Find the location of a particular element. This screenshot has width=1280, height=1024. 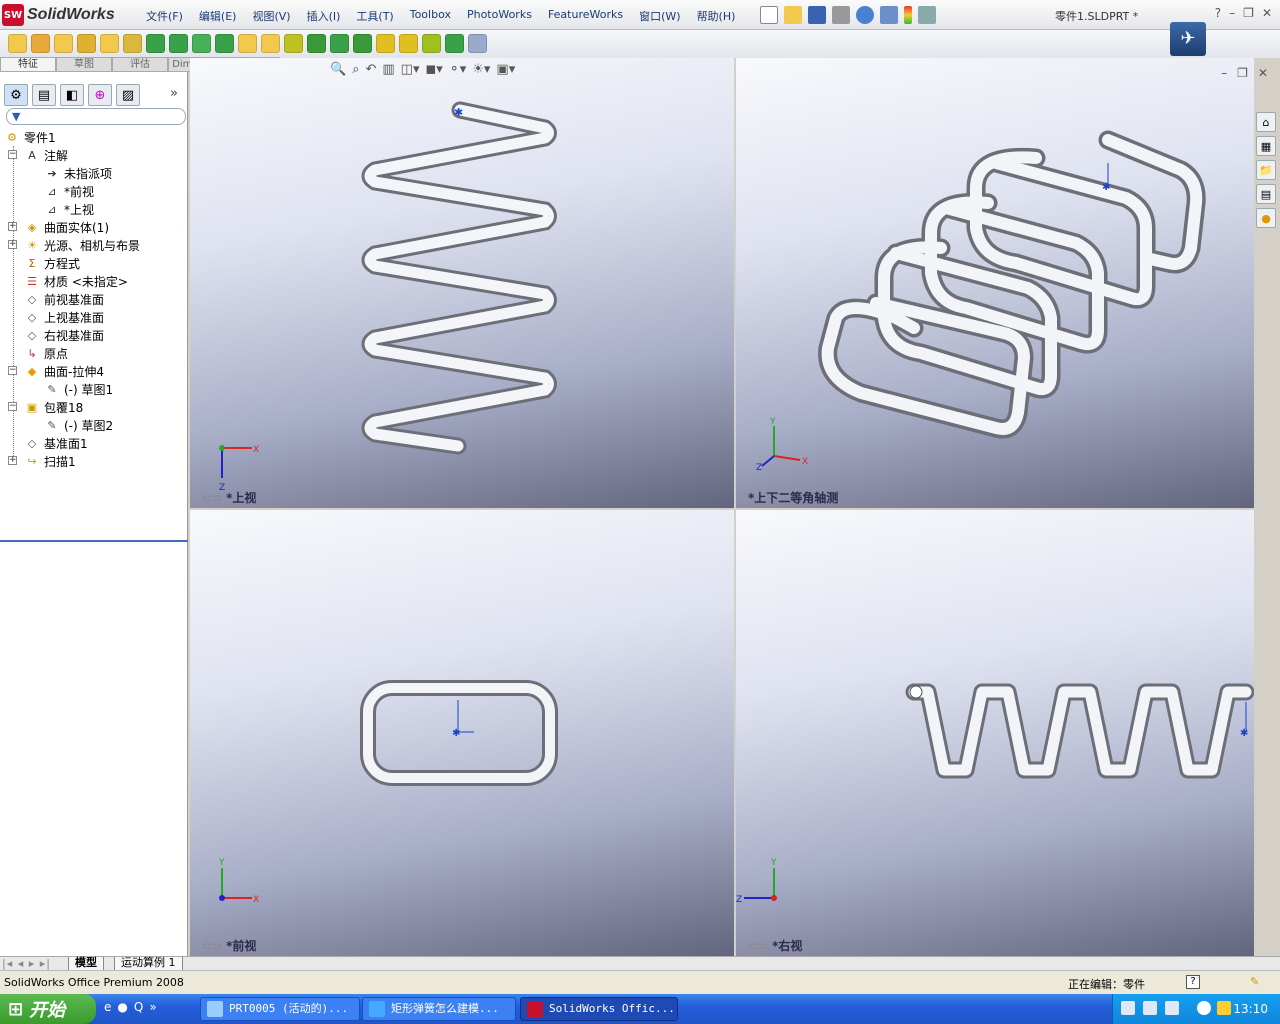

list-icon is located at coordinates (889, 15).